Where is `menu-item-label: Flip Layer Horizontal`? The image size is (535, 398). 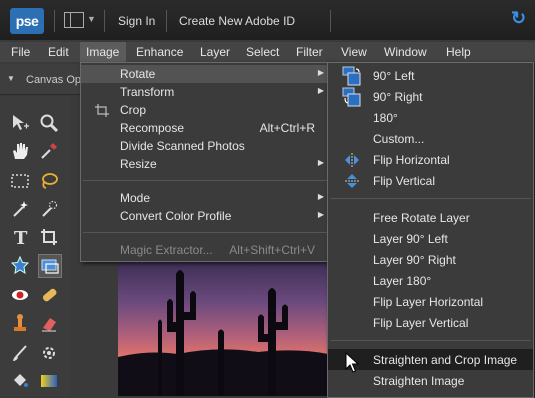 menu-item-label: Flip Layer Horizontal is located at coordinates (428, 302).